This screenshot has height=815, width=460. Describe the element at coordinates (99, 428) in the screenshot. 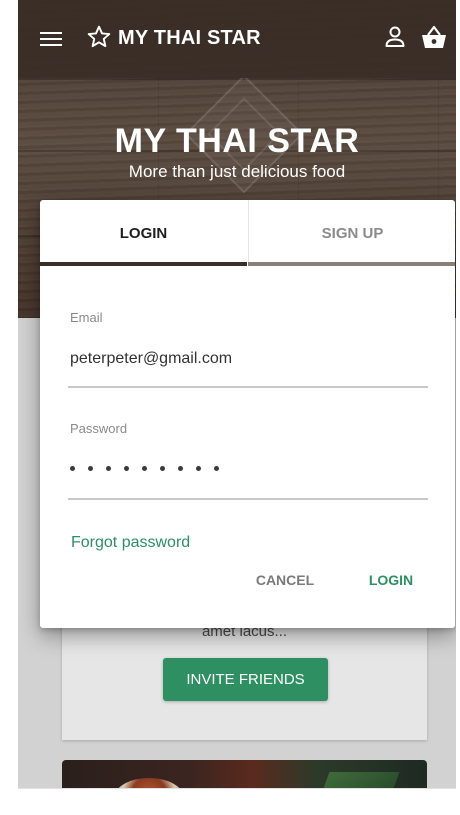

I see `password-label: Password` at that location.